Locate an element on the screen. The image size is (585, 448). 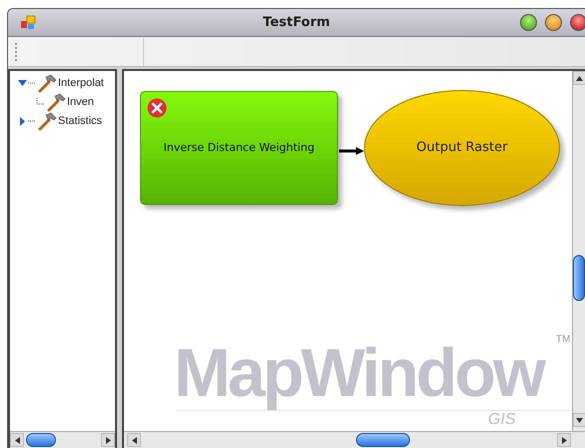
scroll-up-button is located at coordinates (579, 78).